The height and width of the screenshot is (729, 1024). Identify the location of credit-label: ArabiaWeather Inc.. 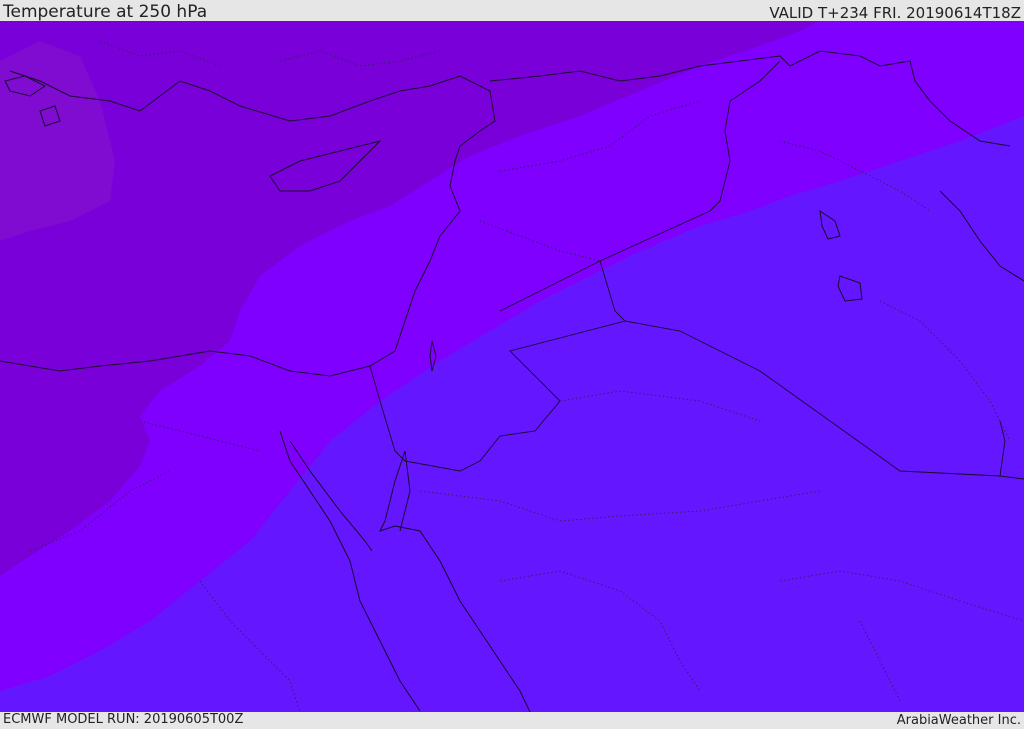
(958, 720).